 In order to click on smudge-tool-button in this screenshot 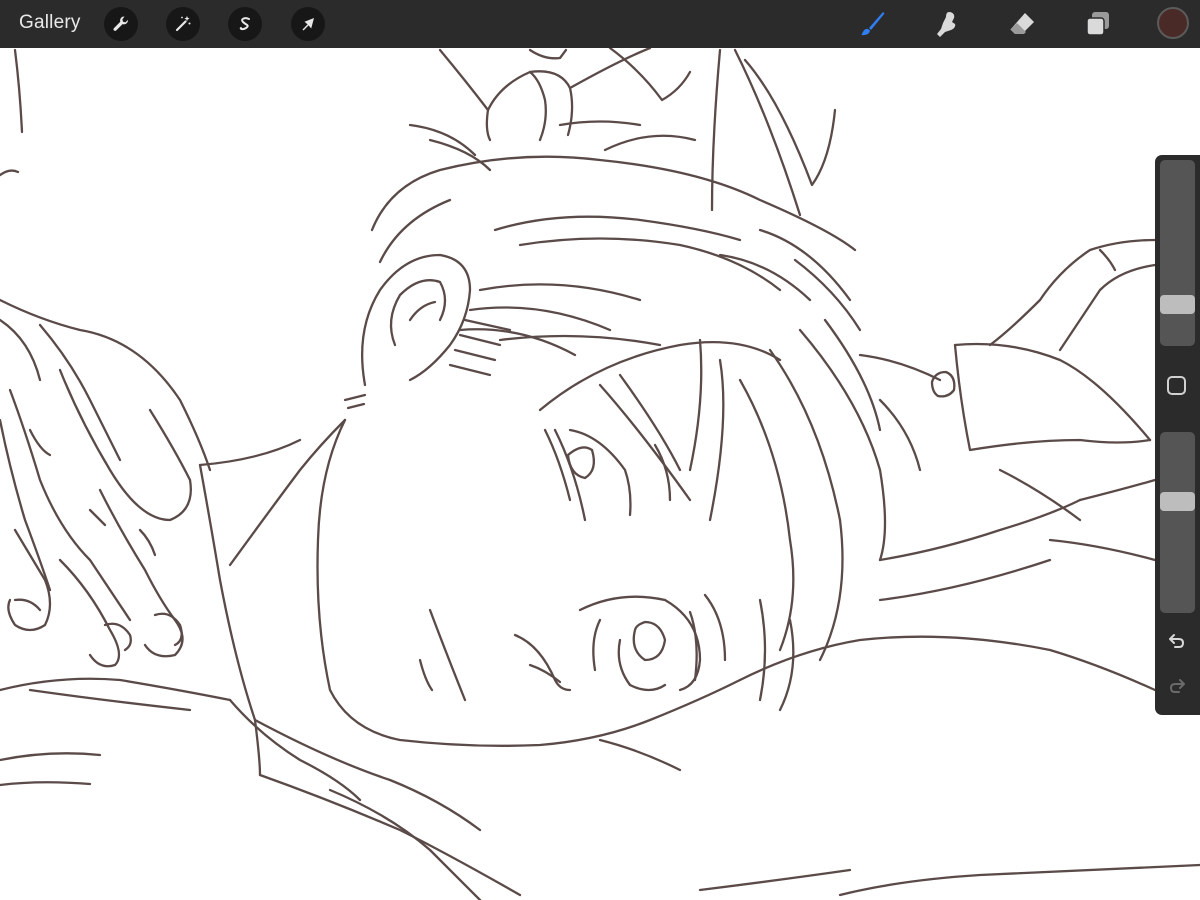, I will do `click(946, 24)`.